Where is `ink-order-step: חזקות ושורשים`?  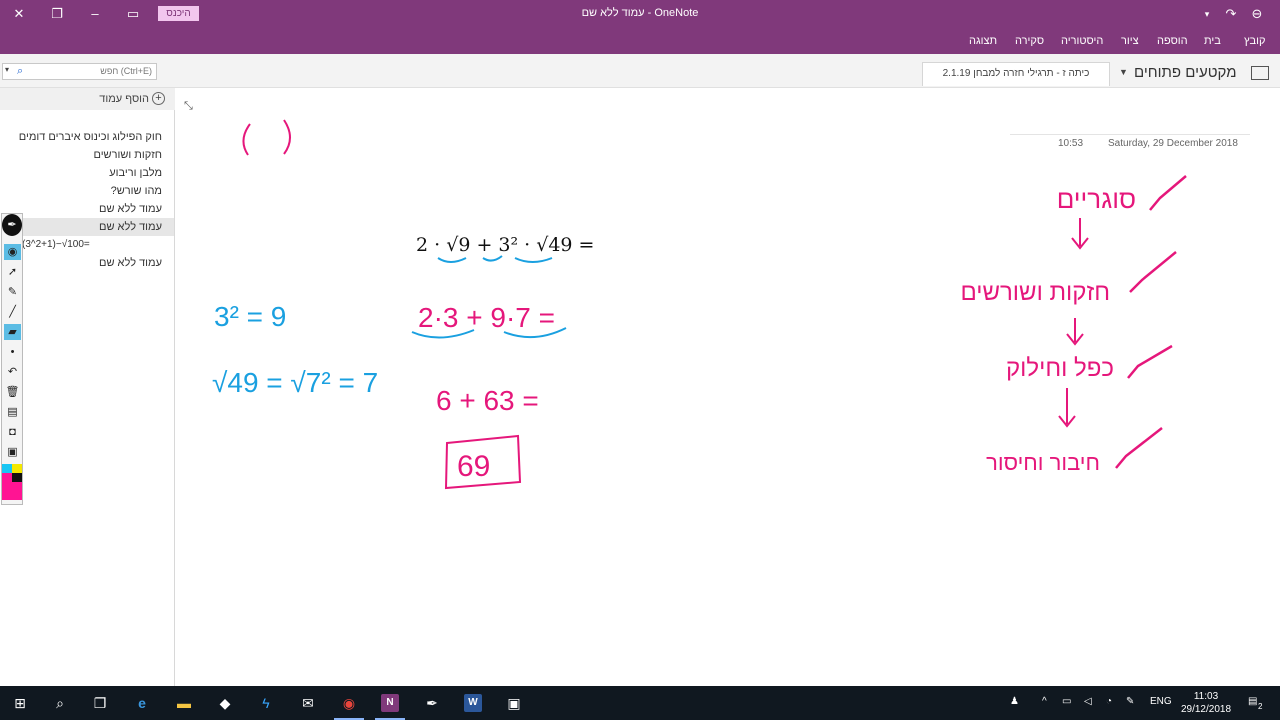 ink-order-step: חזקות ושורשים is located at coordinates (1035, 292).